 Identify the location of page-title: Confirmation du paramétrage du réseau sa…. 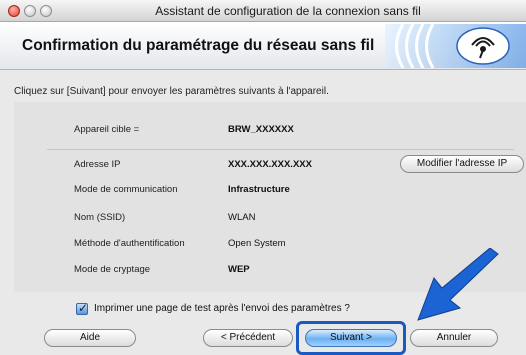
(198, 45).